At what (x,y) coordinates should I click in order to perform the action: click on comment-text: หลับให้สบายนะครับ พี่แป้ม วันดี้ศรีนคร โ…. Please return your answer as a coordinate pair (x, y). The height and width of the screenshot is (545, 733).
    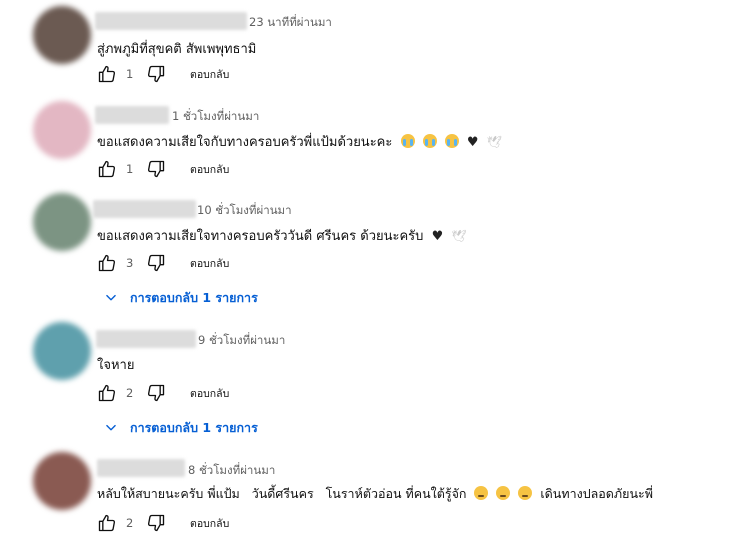
    Looking at the image, I should click on (375, 494).